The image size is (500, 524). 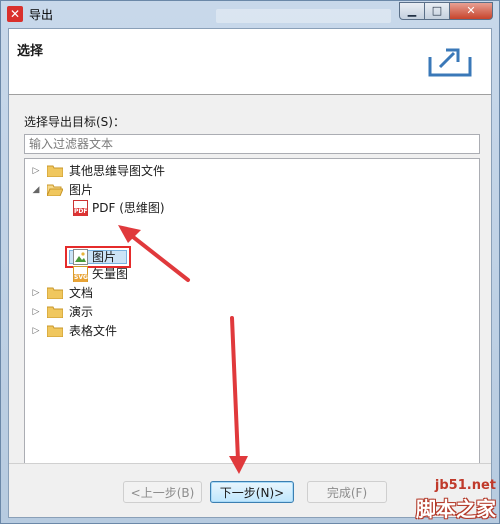 I want to click on tree-item-label: 文档, so click(x=81, y=293).